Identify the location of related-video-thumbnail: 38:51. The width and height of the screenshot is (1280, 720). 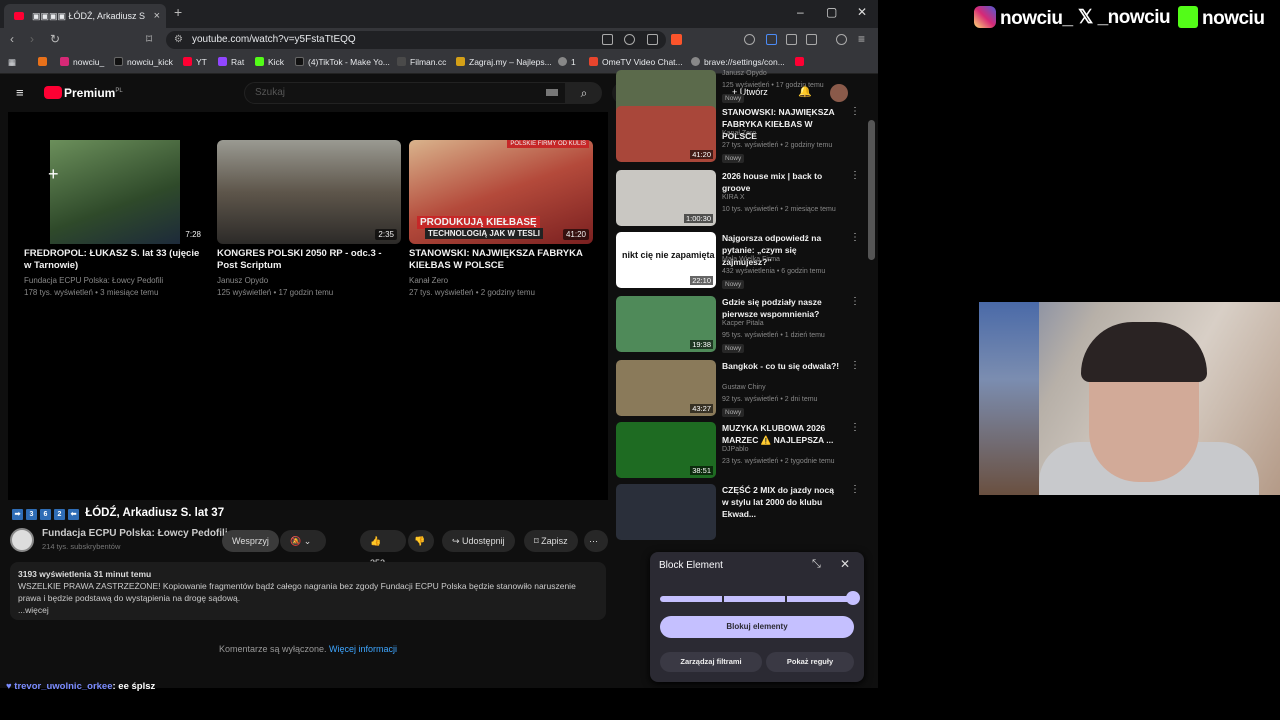
(666, 450).